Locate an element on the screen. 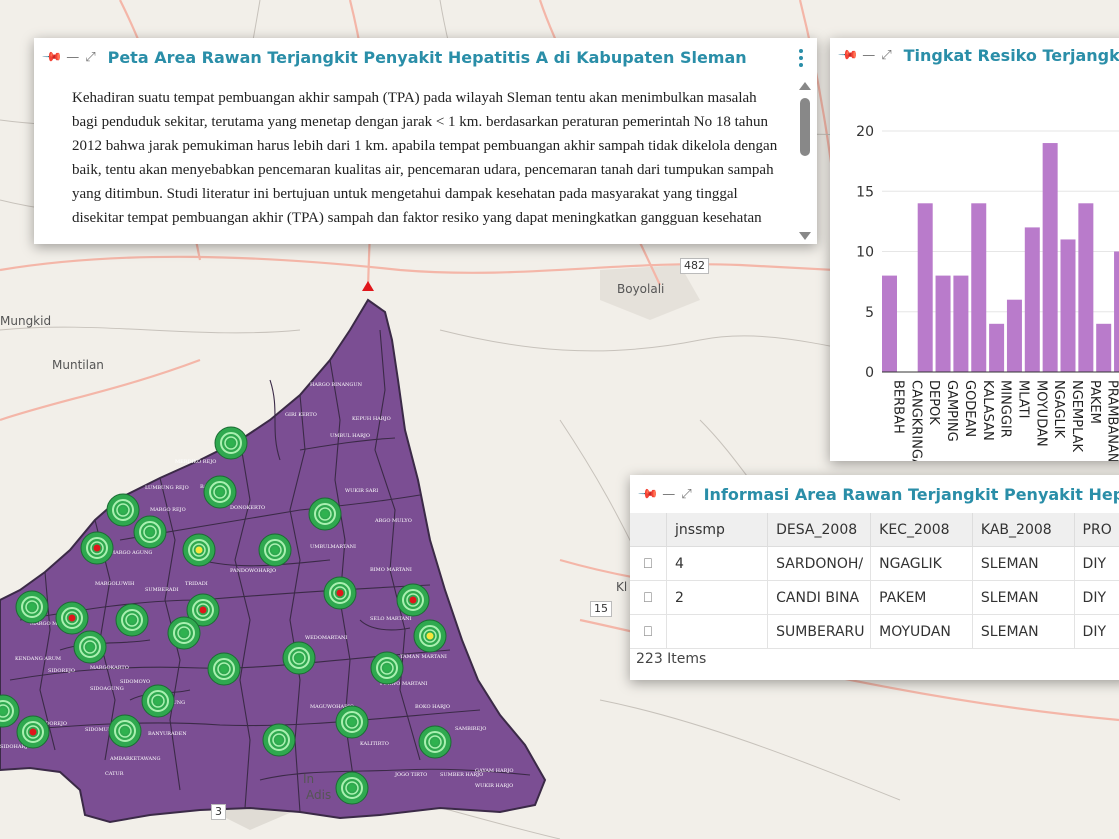  map-label-adis: Adis is located at coordinates (319, 795).